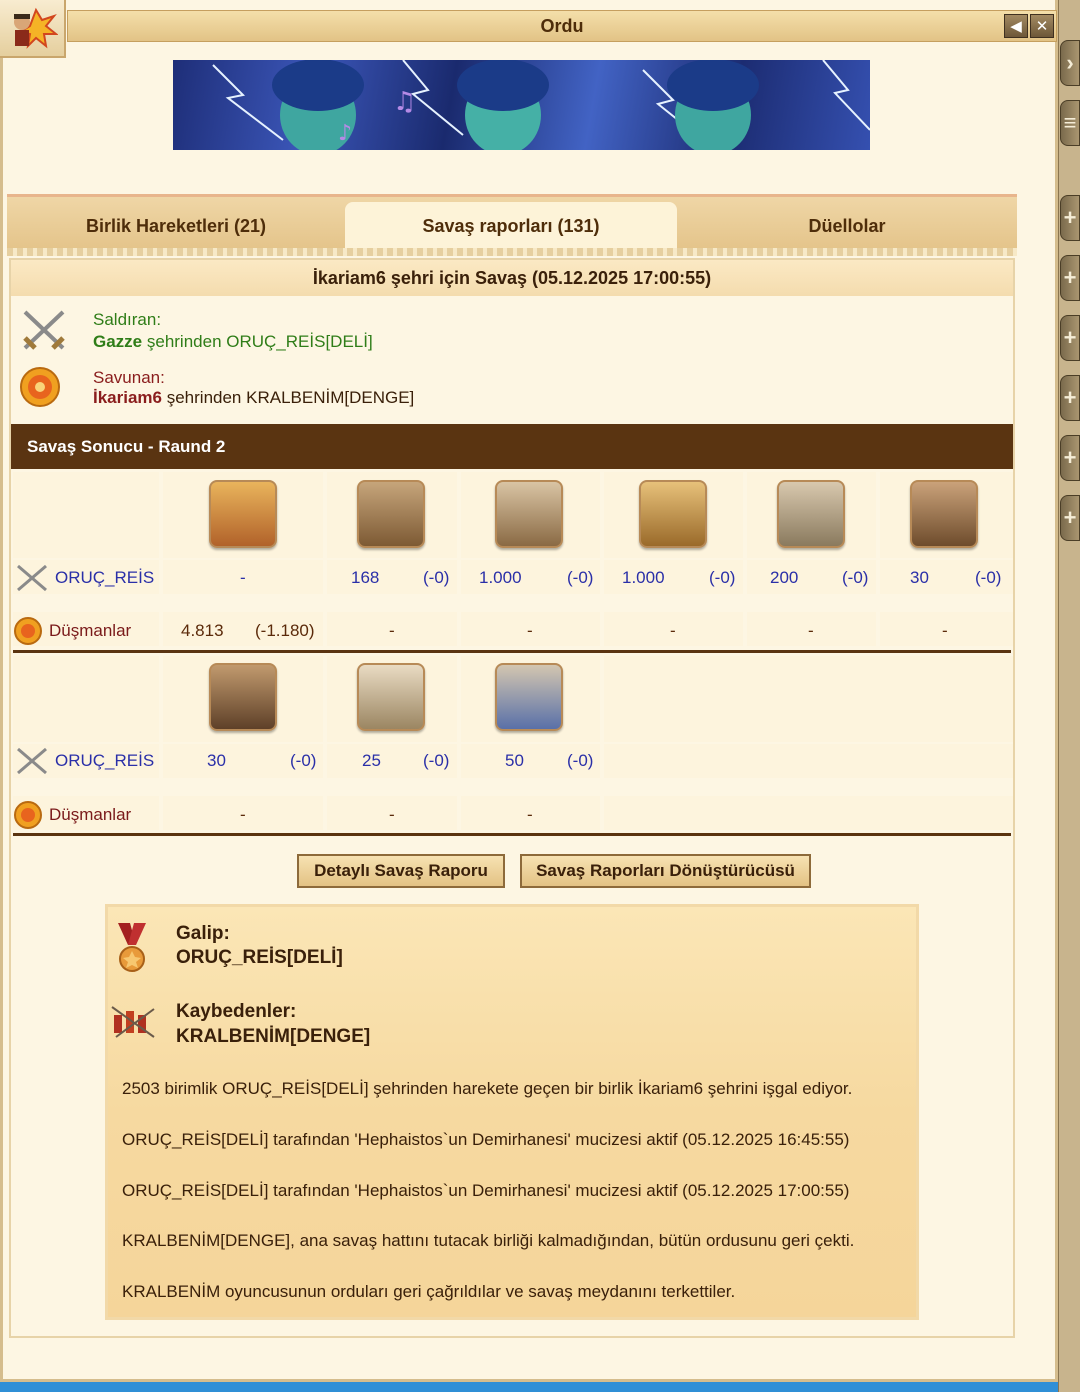 The width and height of the screenshot is (1080, 1392). What do you see at coordinates (203, 933) in the screenshot?
I see `winner-label: Galip:` at bounding box center [203, 933].